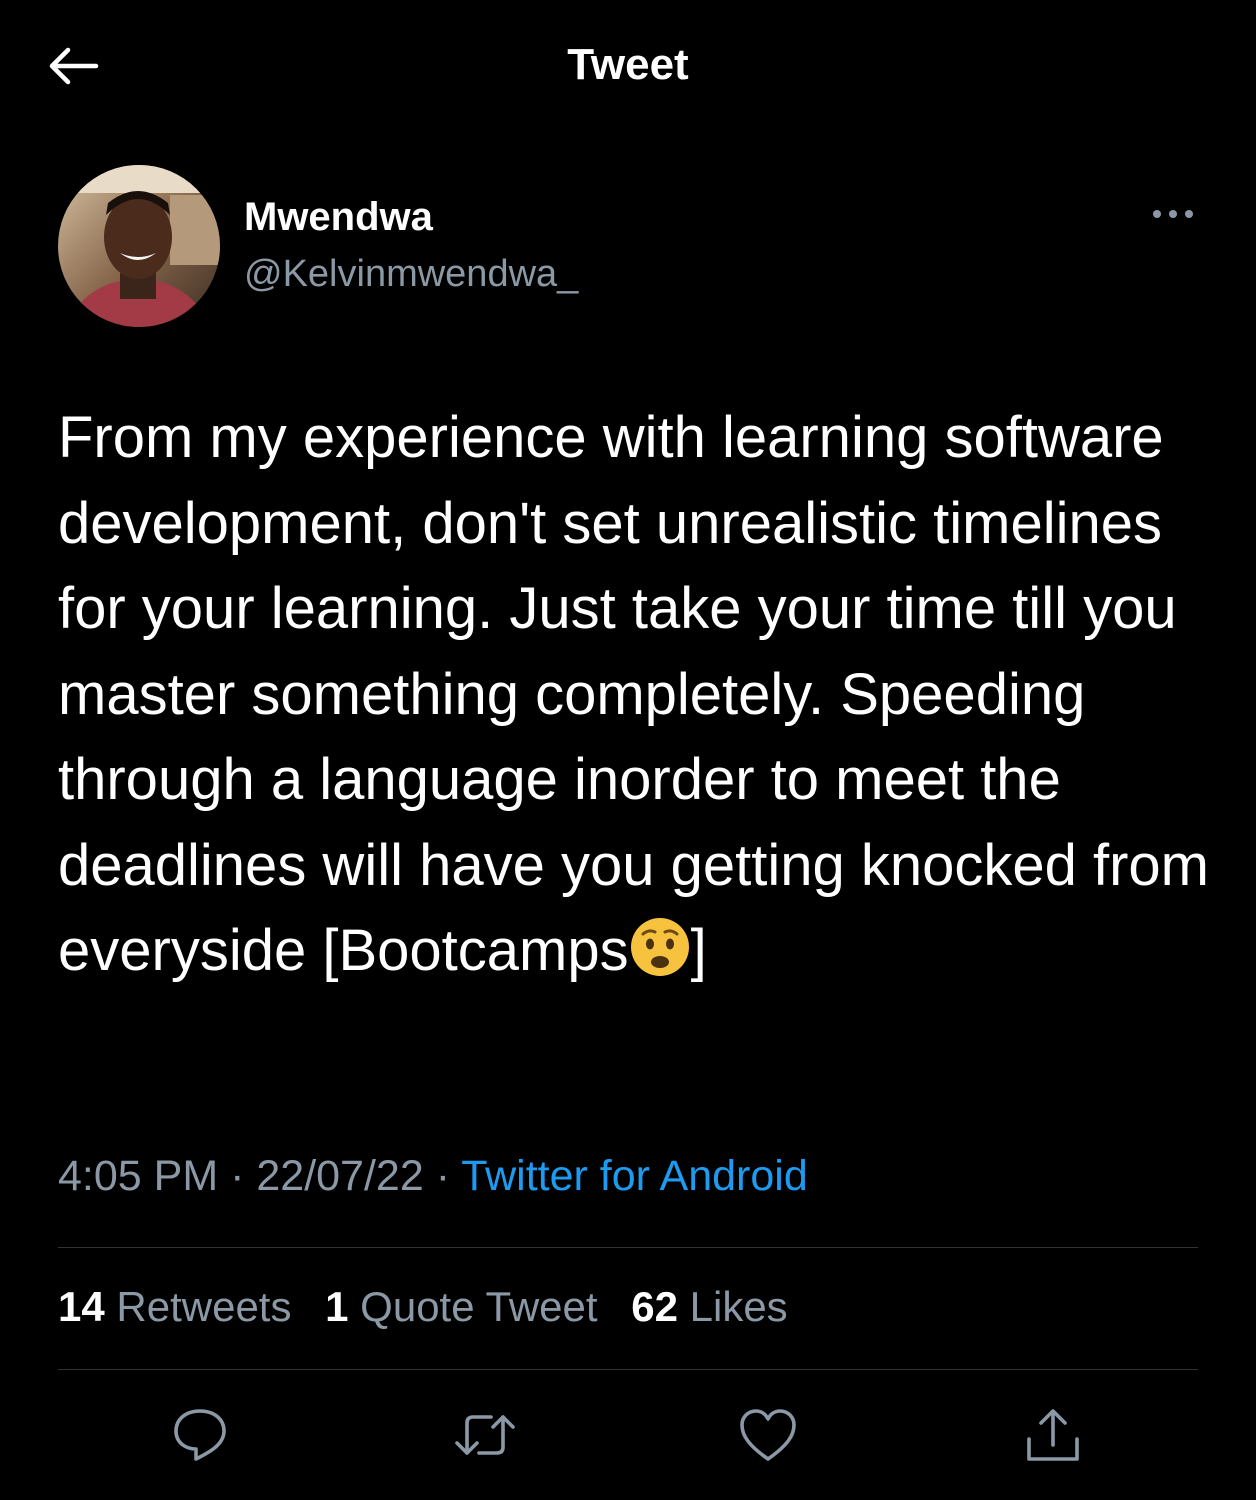 The image size is (1256, 1500). What do you see at coordinates (479, 1306) in the screenshot?
I see `quote-tweets-label: Quote Tweet` at bounding box center [479, 1306].